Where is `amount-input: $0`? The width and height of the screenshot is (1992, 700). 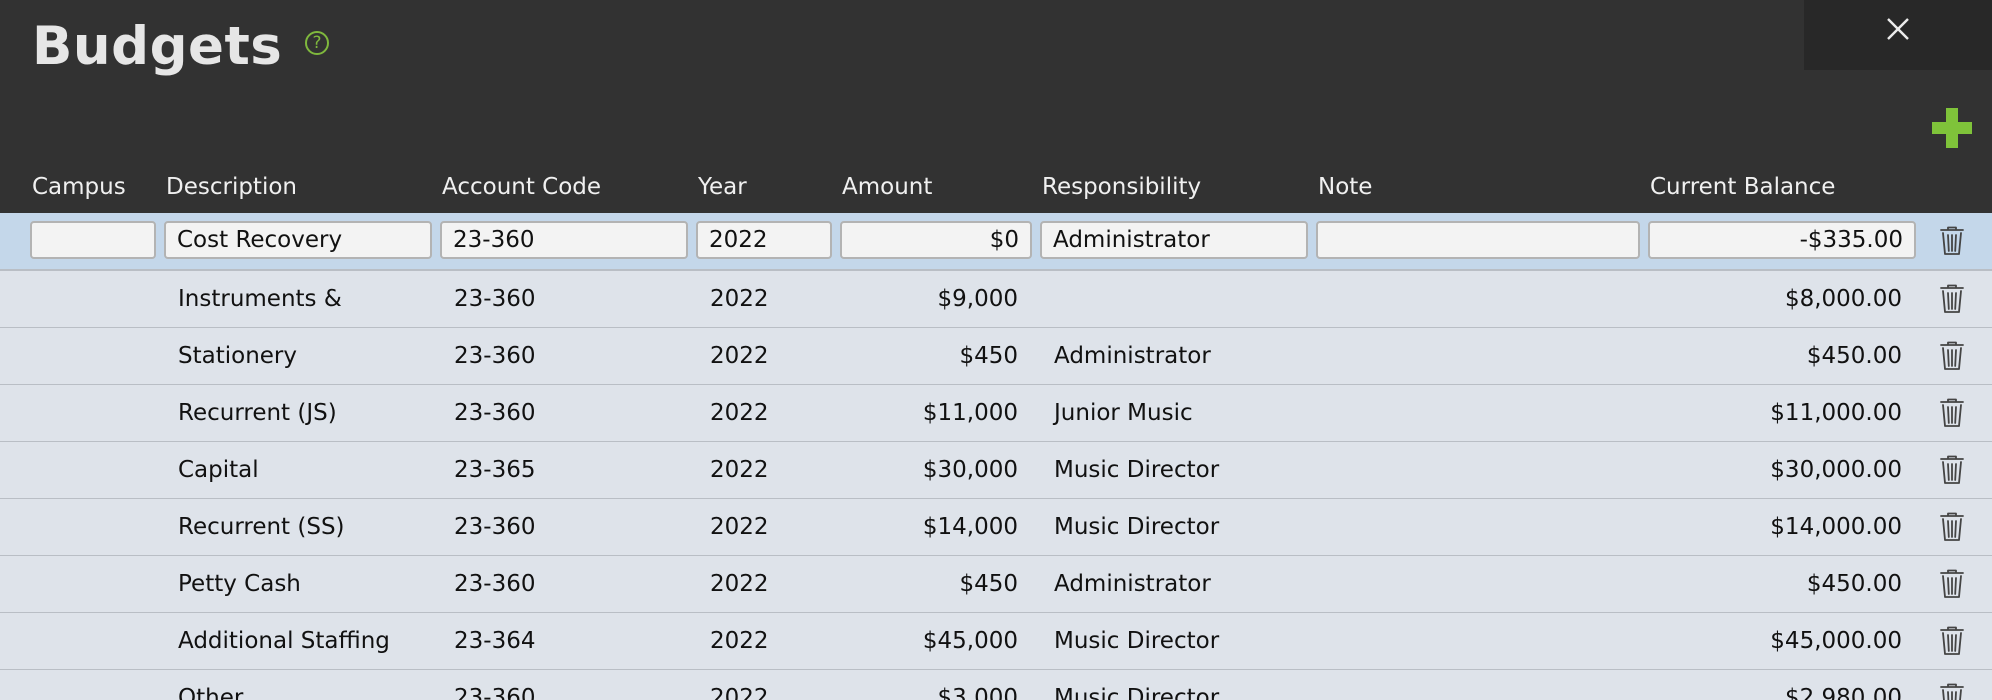
amount-input: $0 is located at coordinates (936, 240).